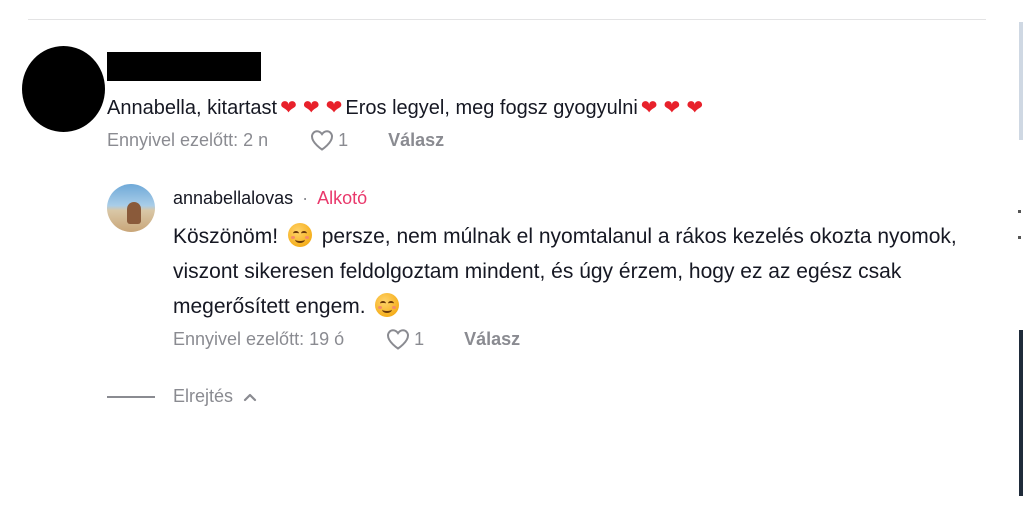 Image resolution: width=1023 pixels, height=514 pixels. I want to click on hide-replies-button: Elrejtés, so click(182, 396).